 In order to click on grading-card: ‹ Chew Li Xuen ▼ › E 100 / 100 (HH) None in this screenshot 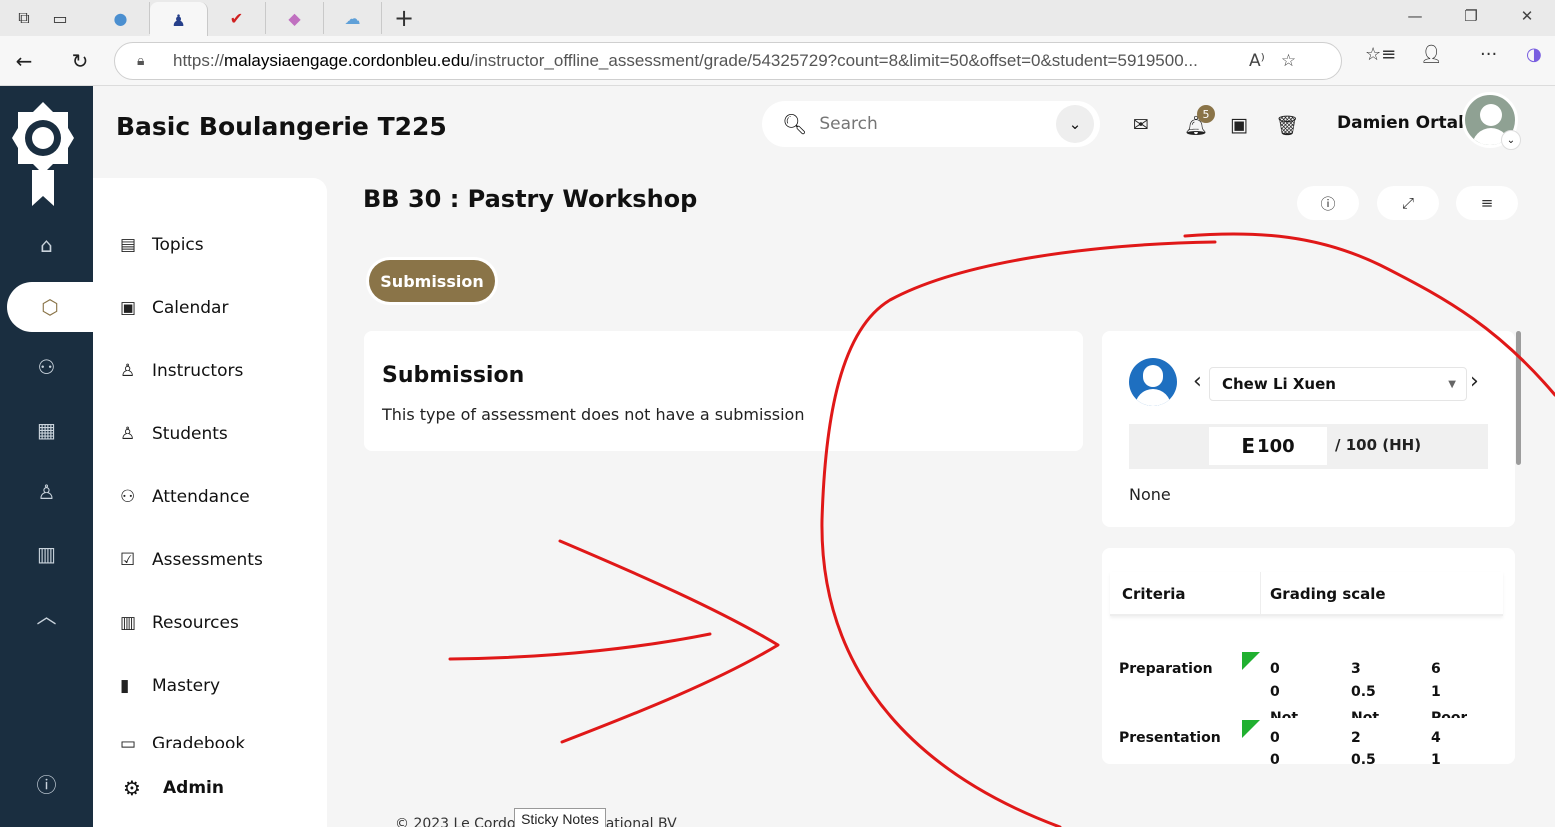, I will do `click(1308, 429)`.